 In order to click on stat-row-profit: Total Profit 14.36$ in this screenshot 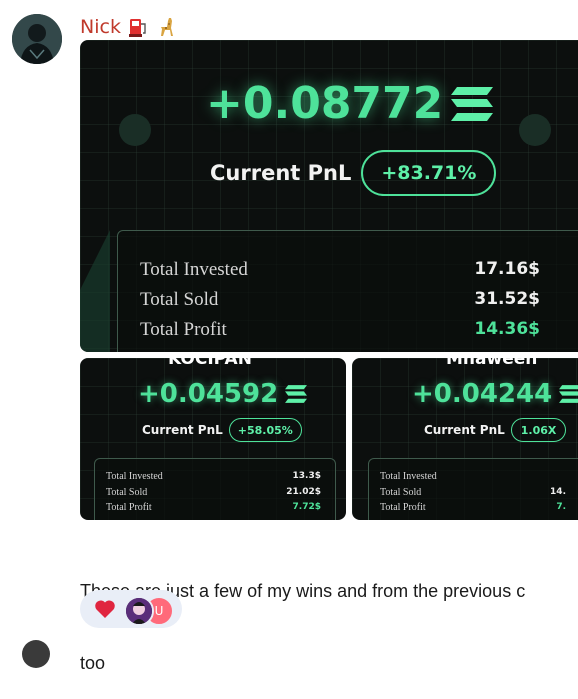, I will do `click(348, 330)`.